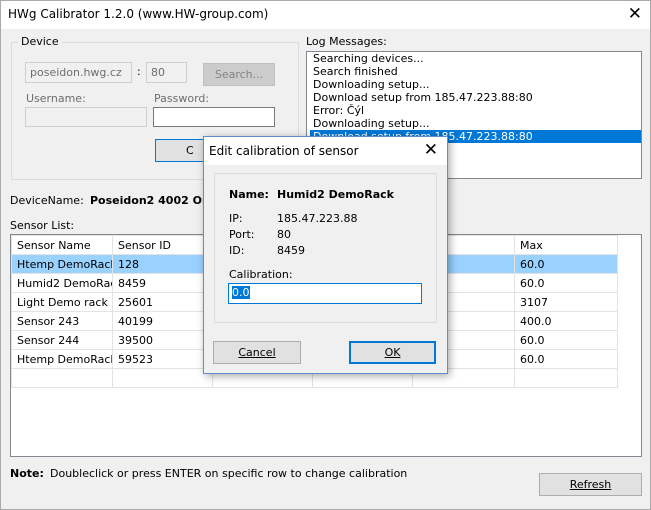 This screenshot has height=510, width=651. What do you see at coordinates (27, 473) in the screenshot?
I see `note-label: Note:` at bounding box center [27, 473].